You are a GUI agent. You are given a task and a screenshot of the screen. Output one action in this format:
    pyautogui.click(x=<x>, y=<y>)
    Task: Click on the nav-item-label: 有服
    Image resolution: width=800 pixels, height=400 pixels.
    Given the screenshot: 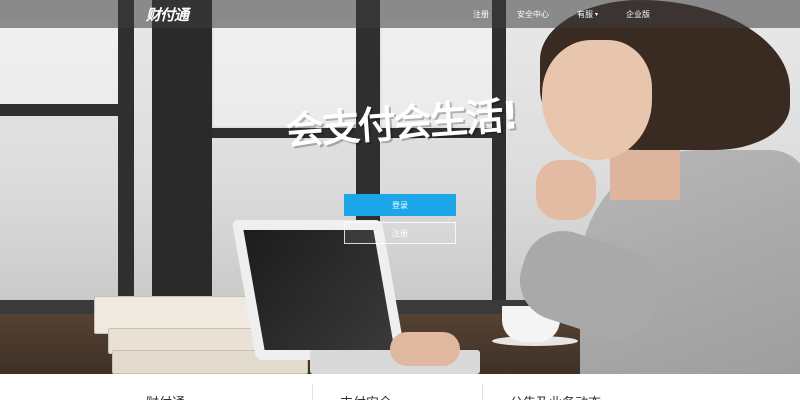 What is the action you would take?
    pyautogui.click(x=584, y=14)
    